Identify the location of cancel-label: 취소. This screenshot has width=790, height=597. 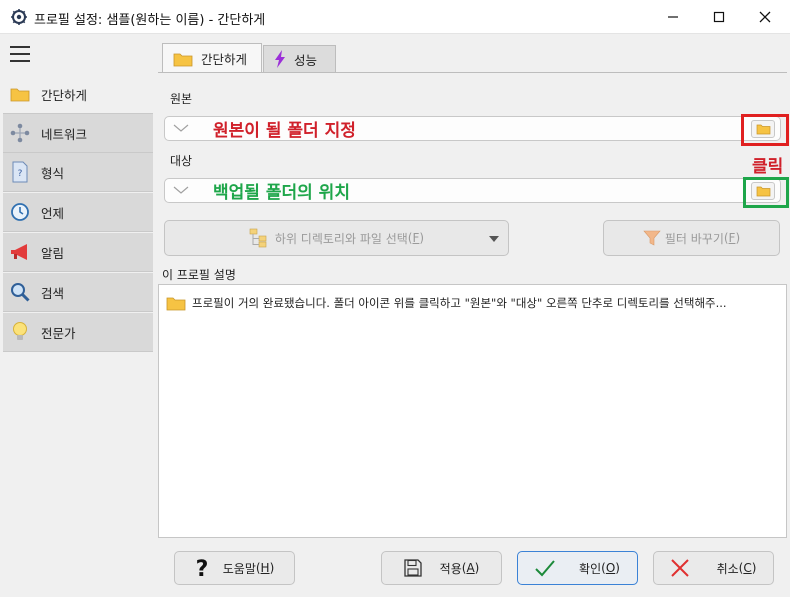
(727, 568).